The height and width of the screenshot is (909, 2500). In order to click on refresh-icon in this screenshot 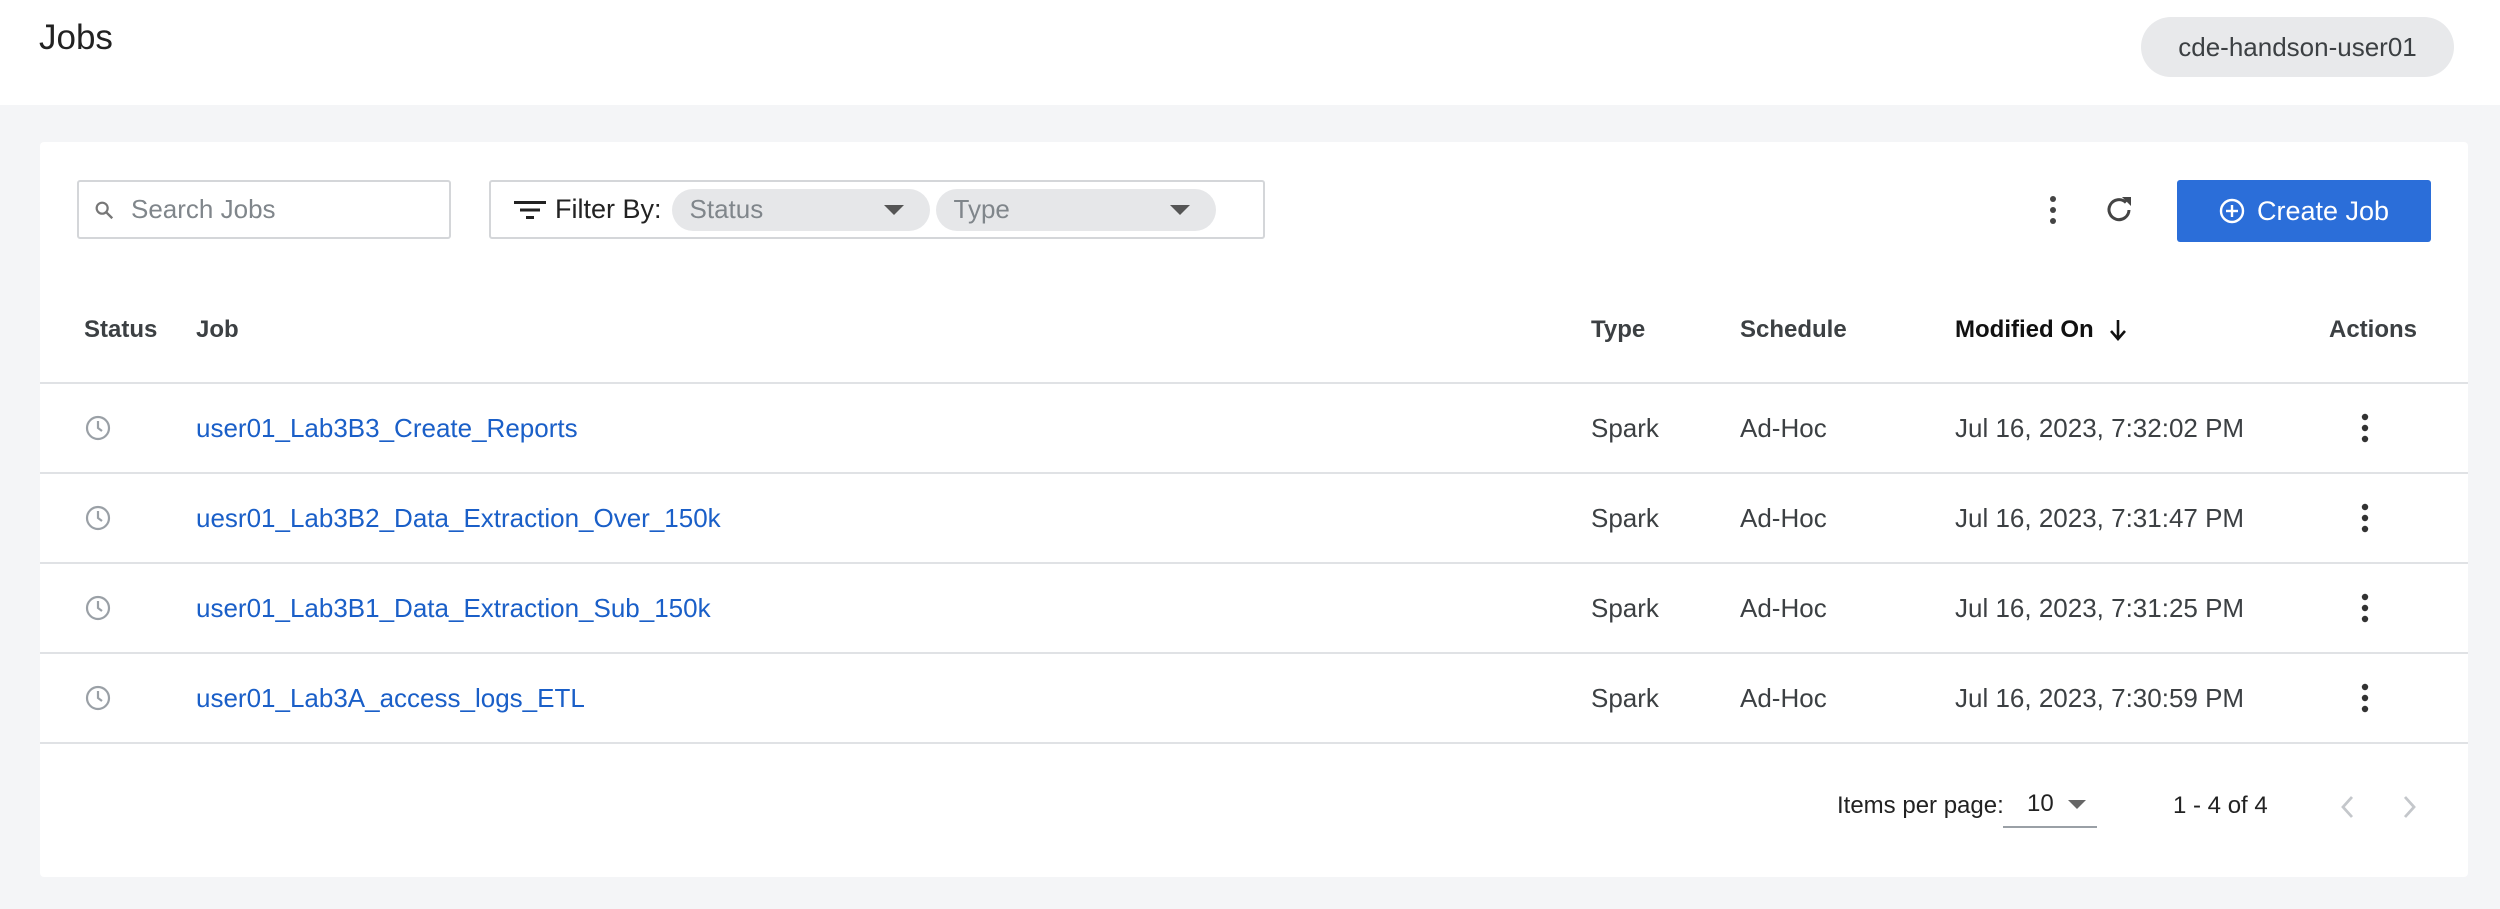, I will do `click(2119, 210)`.